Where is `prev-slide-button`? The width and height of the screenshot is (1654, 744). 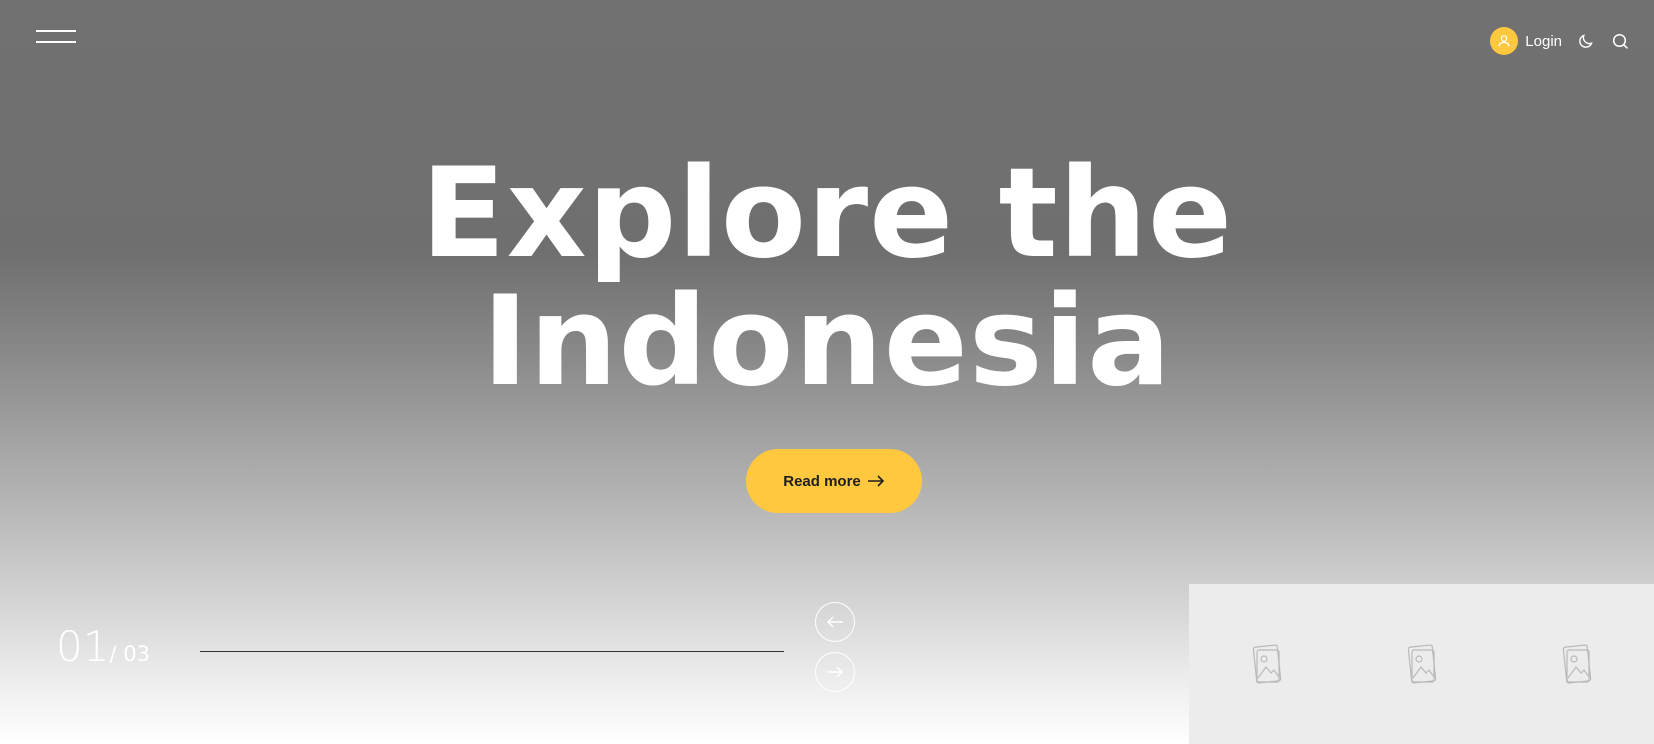
prev-slide-button is located at coordinates (835, 622).